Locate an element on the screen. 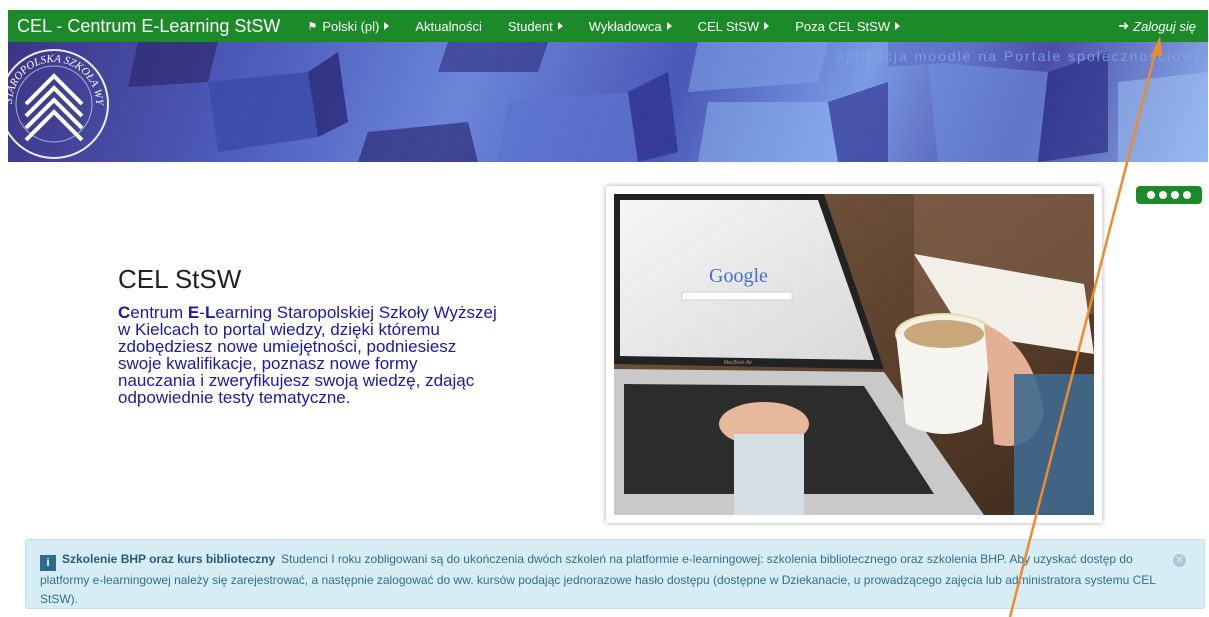 The height and width of the screenshot is (617, 1209). nav-news-label: Aktualności is located at coordinates (448, 26).